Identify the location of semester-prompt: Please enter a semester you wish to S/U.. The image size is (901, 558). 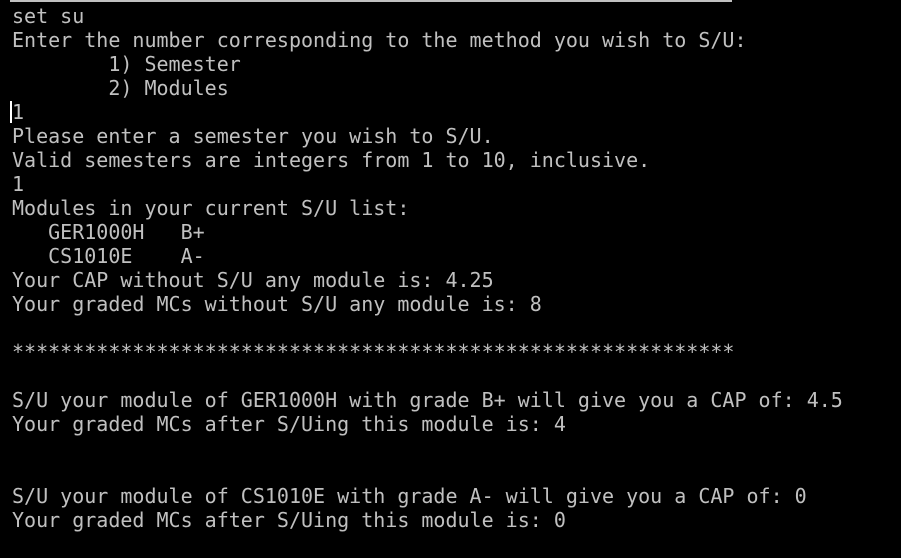
(253, 136).